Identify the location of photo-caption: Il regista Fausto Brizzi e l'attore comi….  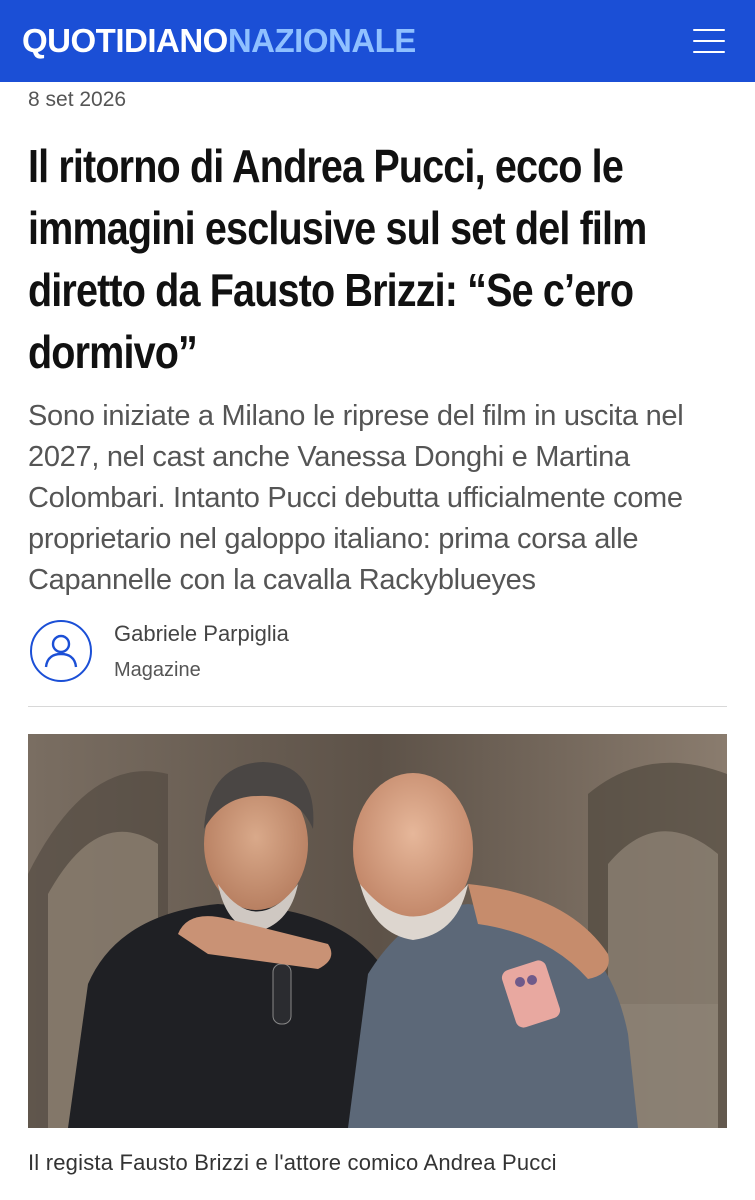
(292, 1162).